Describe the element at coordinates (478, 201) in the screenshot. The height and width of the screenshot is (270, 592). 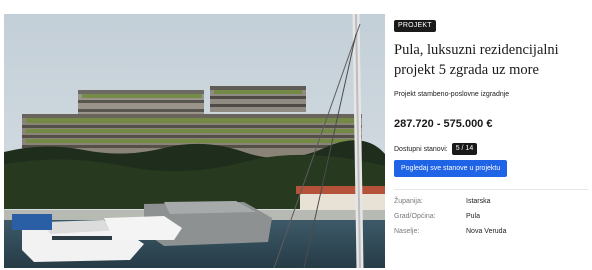
I see `detail-value: Istarska` at that location.